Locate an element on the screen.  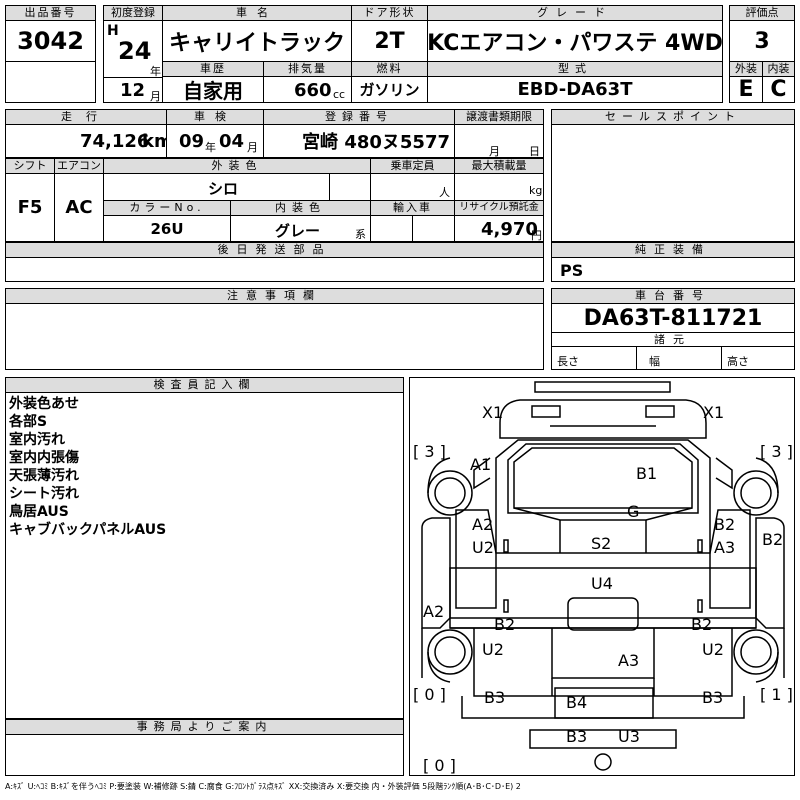
mileage-cell: 74,126 km is located at coordinates (86, 141).